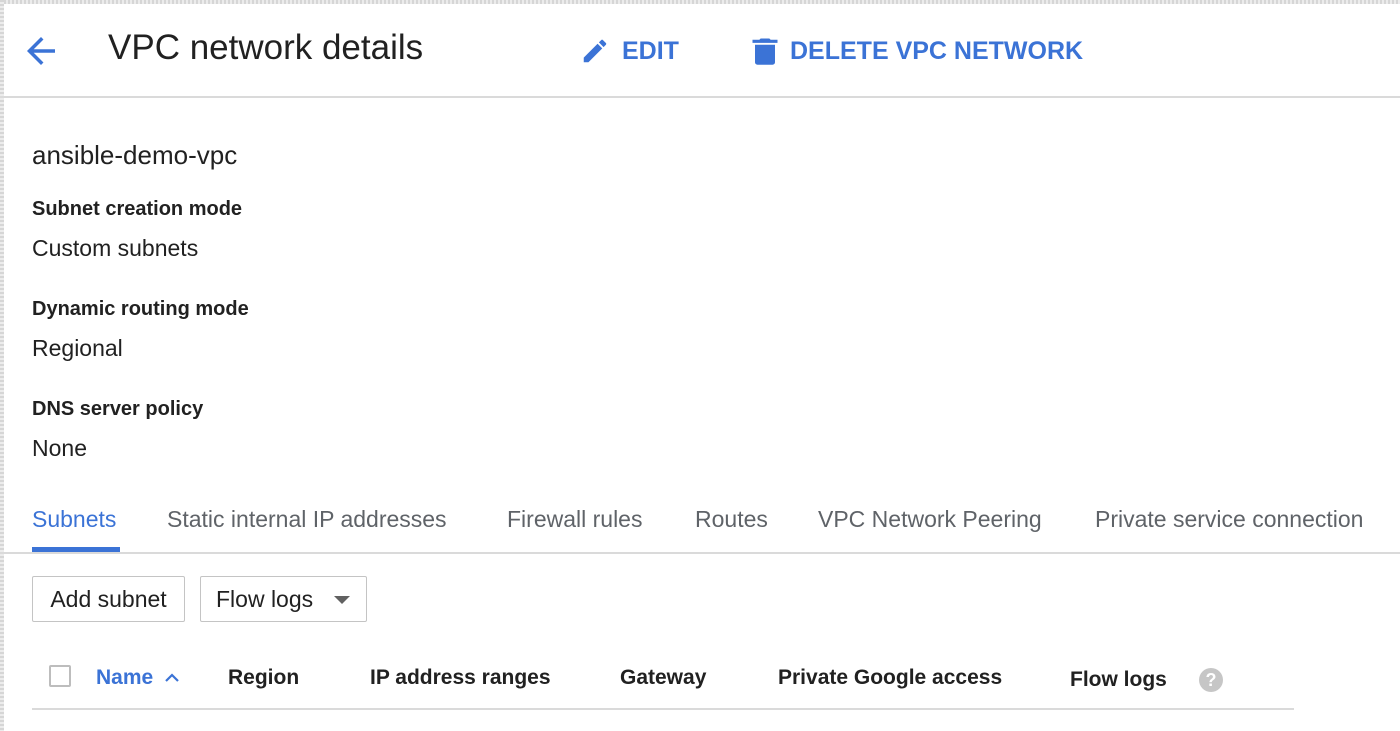 The height and width of the screenshot is (731, 1400). What do you see at coordinates (595, 51) in the screenshot?
I see `pencil-icon` at bounding box center [595, 51].